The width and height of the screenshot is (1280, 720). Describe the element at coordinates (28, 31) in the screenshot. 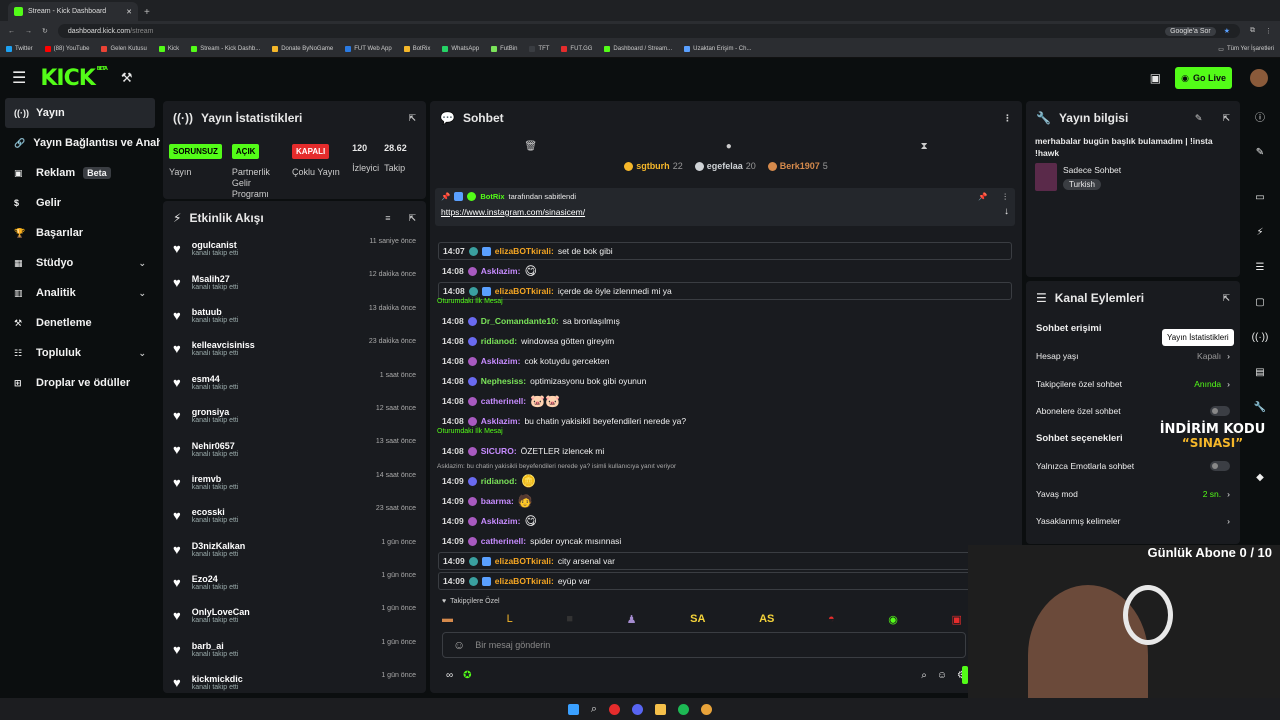

I see `forward-icon: →` at that location.